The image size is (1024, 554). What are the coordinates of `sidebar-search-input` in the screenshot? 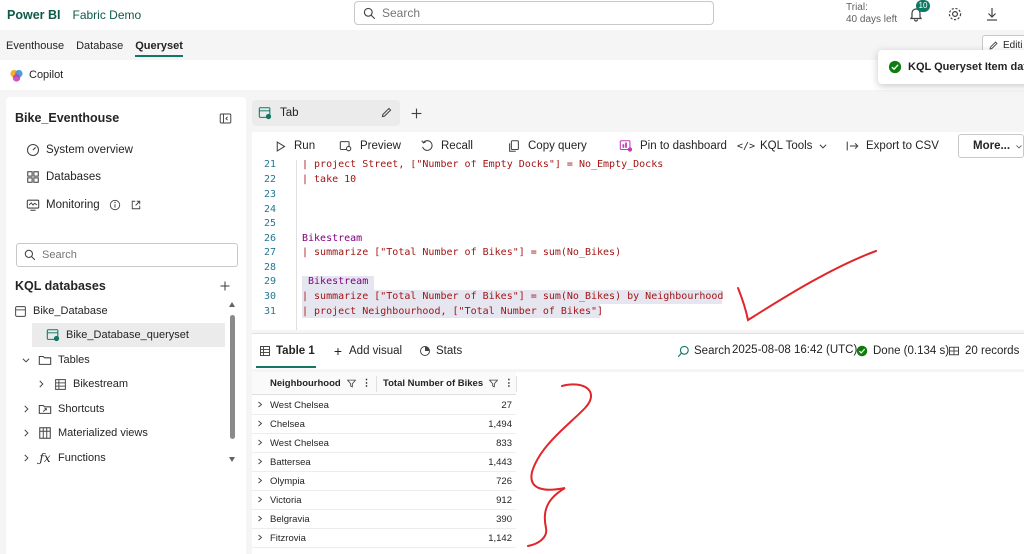 It's located at (132, 255).